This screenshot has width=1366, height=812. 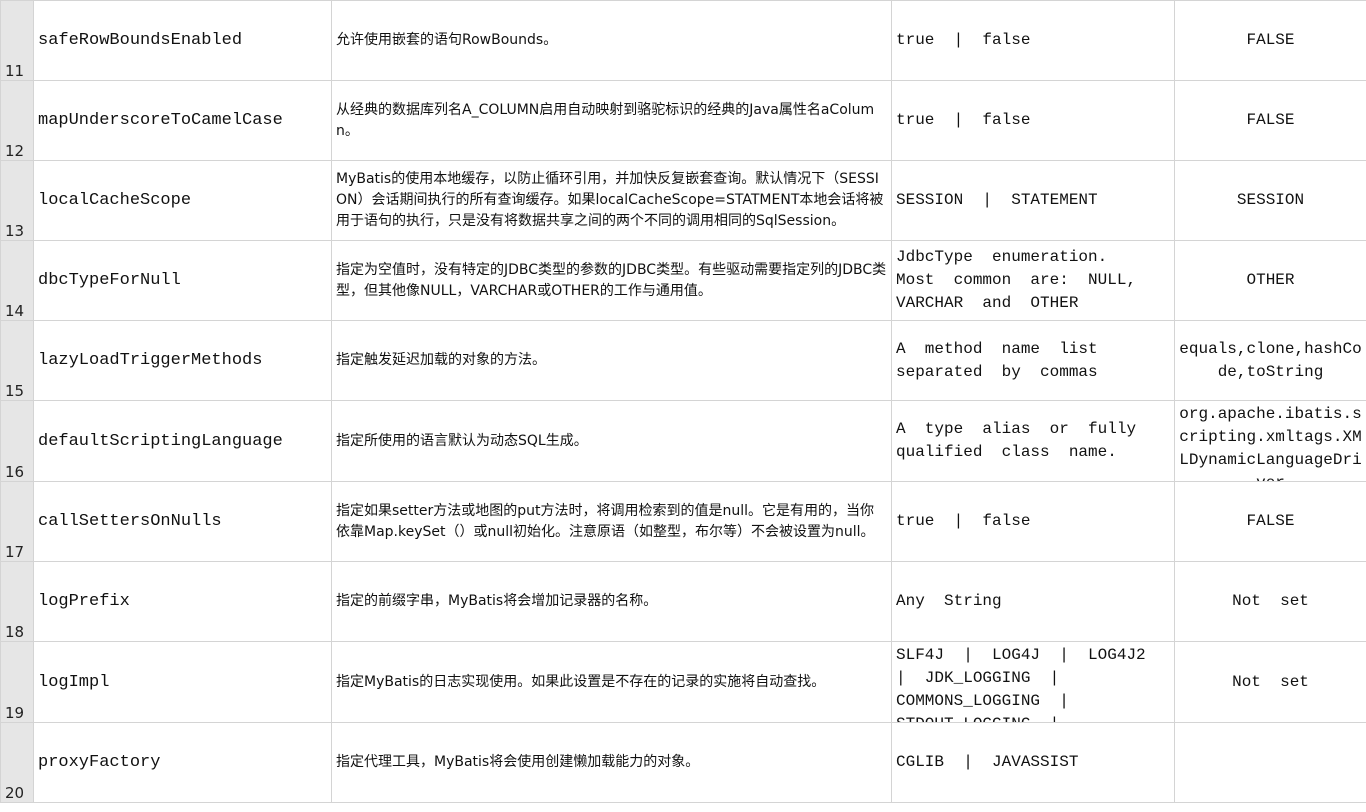 I want to click on cell-description: 指定所使用的语言默认为动态SQL生成。, so click(x=611, y=441).